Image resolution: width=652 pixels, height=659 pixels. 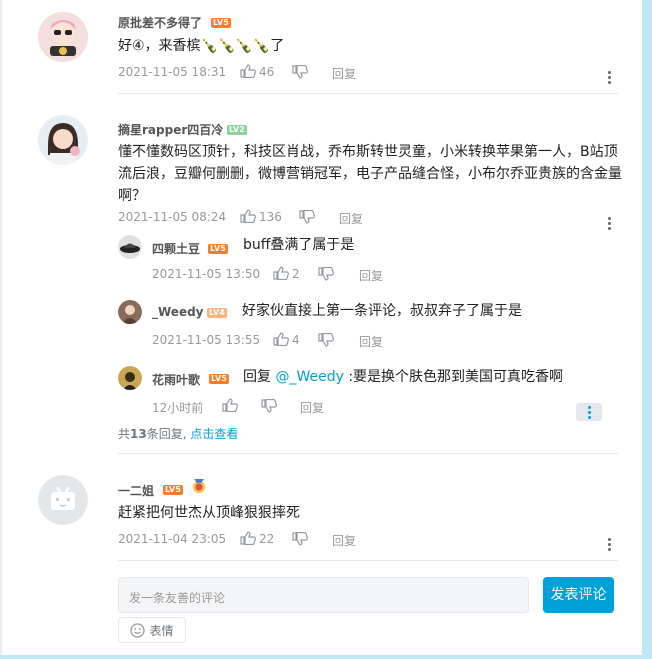 I want to click on tv-placeholder-icon, so click(x=63, y=500).